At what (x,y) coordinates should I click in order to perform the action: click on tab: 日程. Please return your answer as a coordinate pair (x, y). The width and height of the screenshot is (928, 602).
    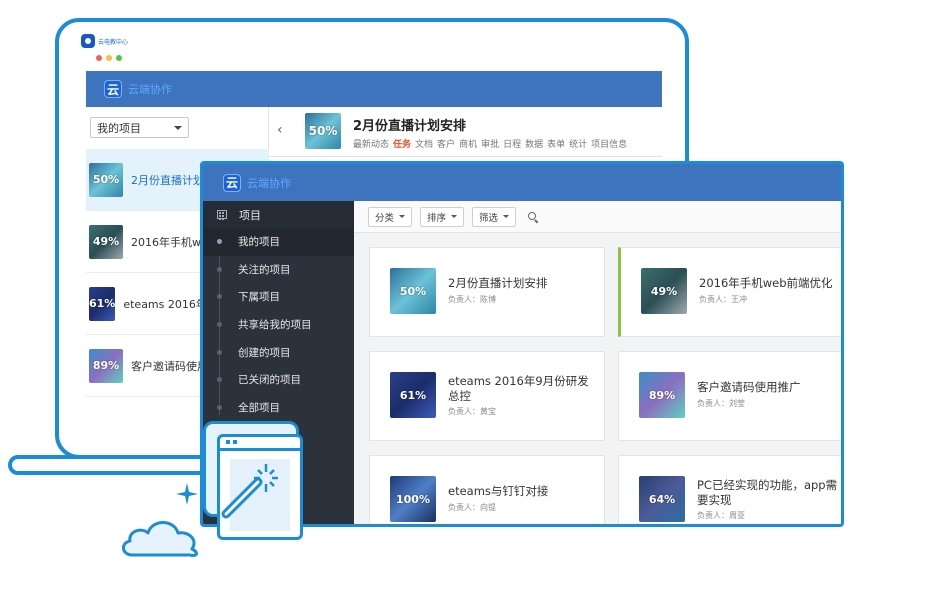
    Looking at the image, I should click on (512, 143).